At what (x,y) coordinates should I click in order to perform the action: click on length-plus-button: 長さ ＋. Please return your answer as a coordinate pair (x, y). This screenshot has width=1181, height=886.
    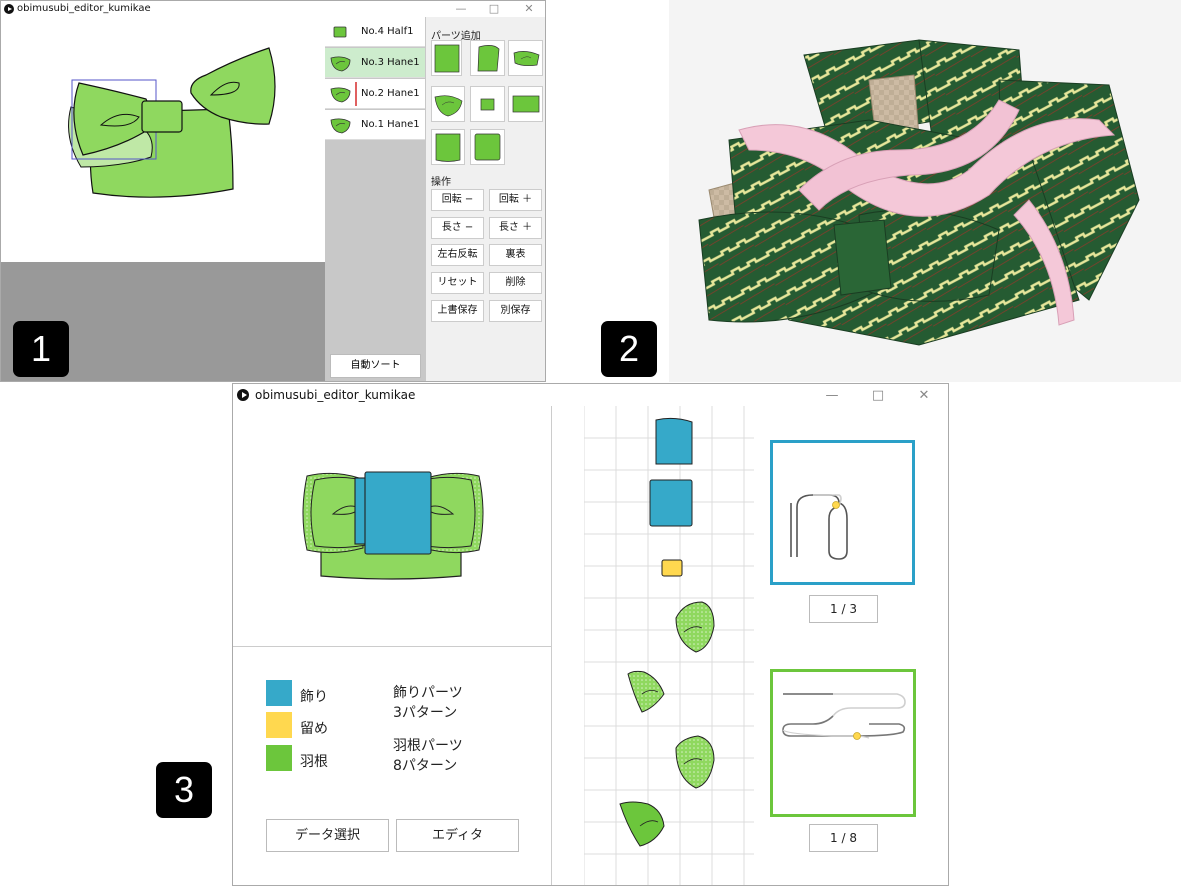
    Looking at the image, I should click on (515, 228).